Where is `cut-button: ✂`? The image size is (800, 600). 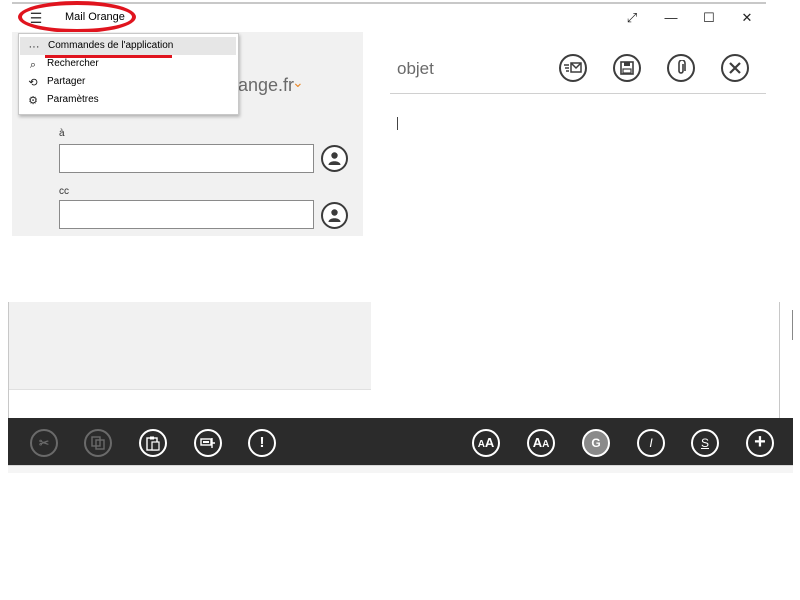
cut-button: ✂ is located at coordinates (44, 443).